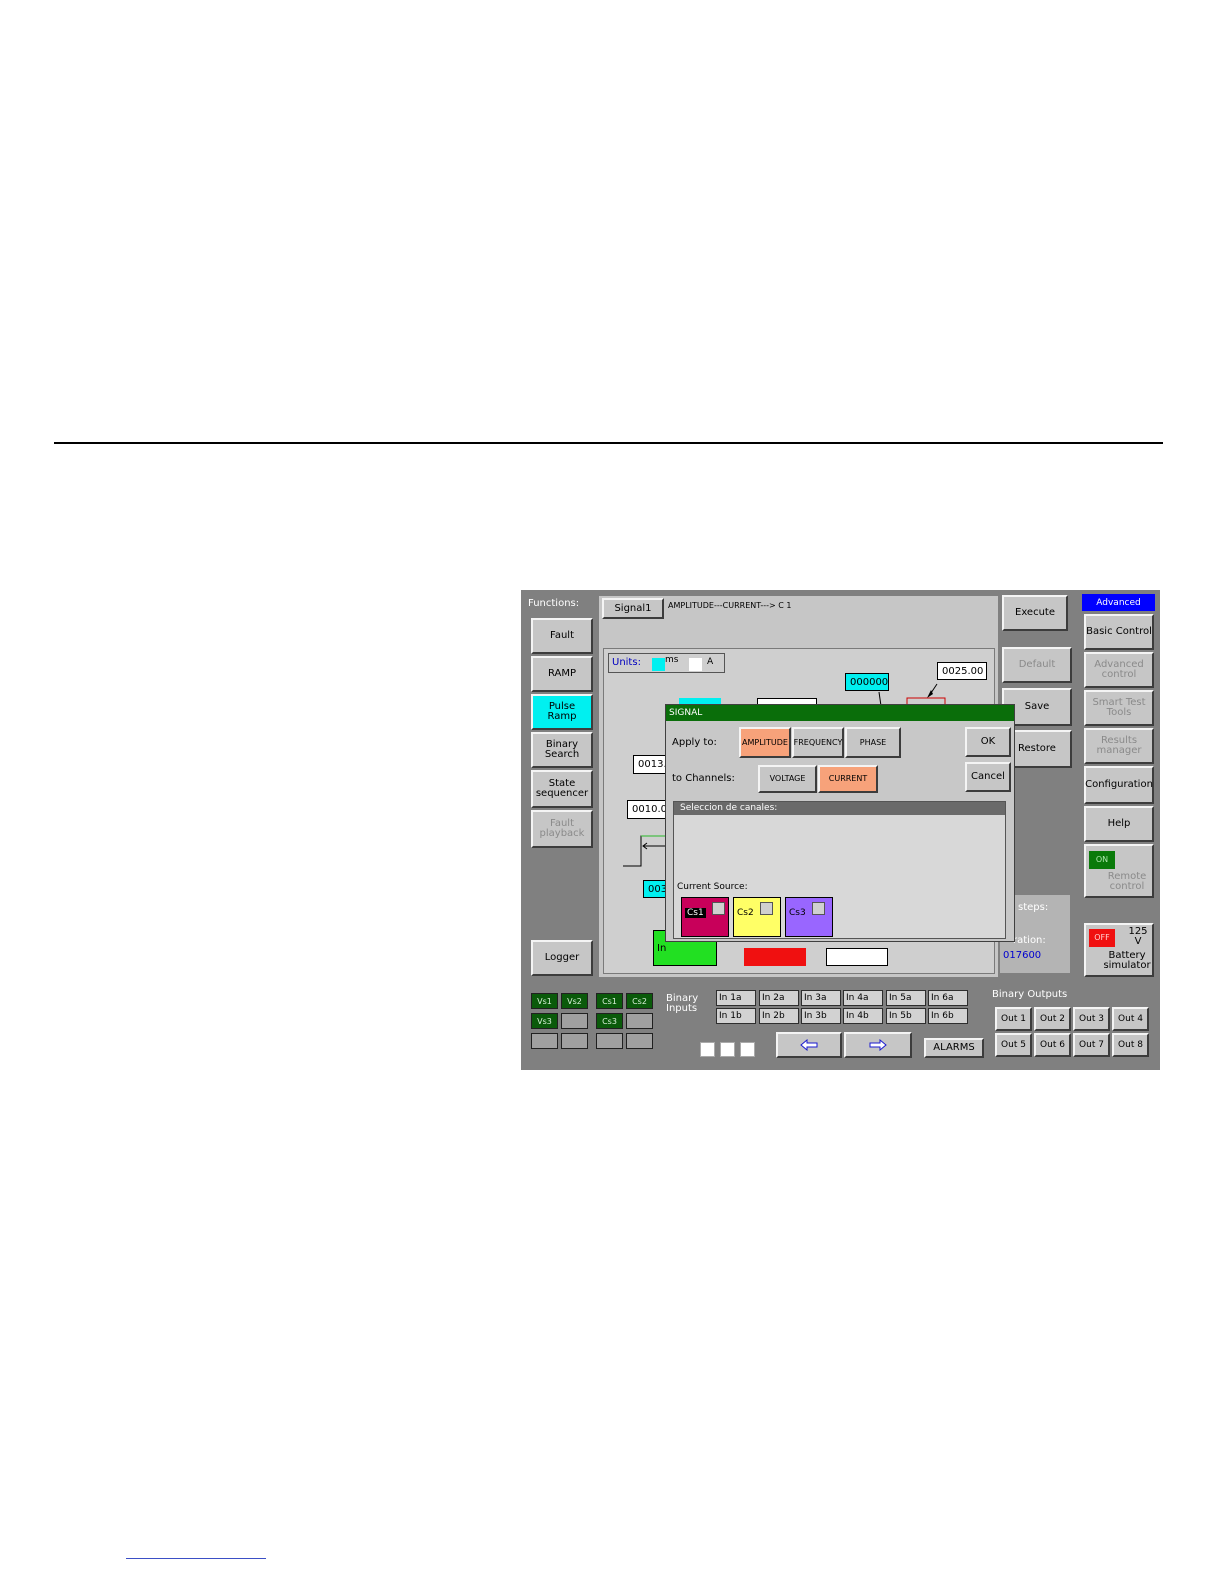 This screenshot has width=1224, height=1584. I want to click on output-6: Out 6, so click(1052, 1045).